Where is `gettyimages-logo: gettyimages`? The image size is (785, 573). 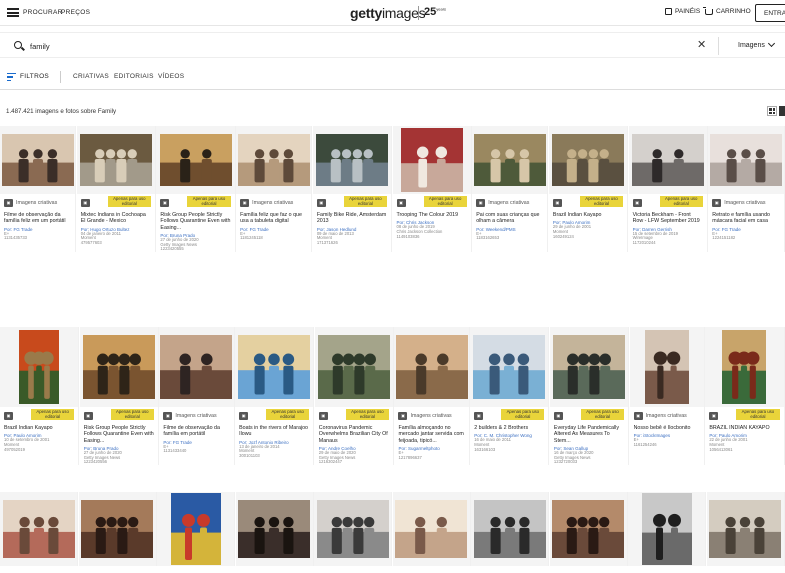 gettyimages-logo: gettyimages is located at coordinates (388, 13).